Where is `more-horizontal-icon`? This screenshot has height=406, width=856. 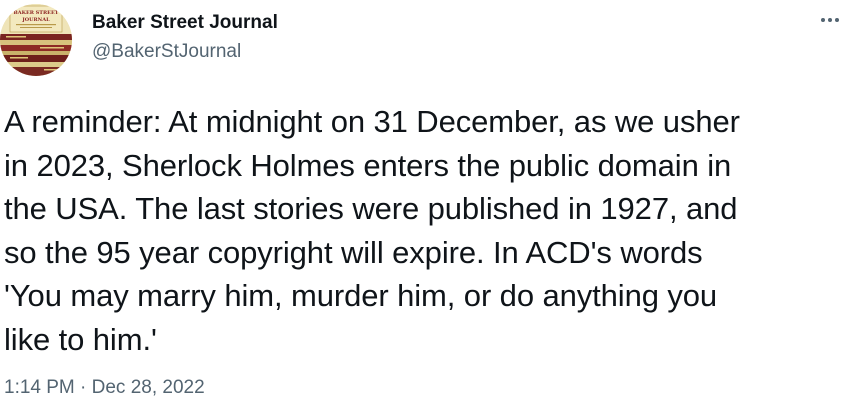 more-horizontal-icon is located at coordinates (823, 20).